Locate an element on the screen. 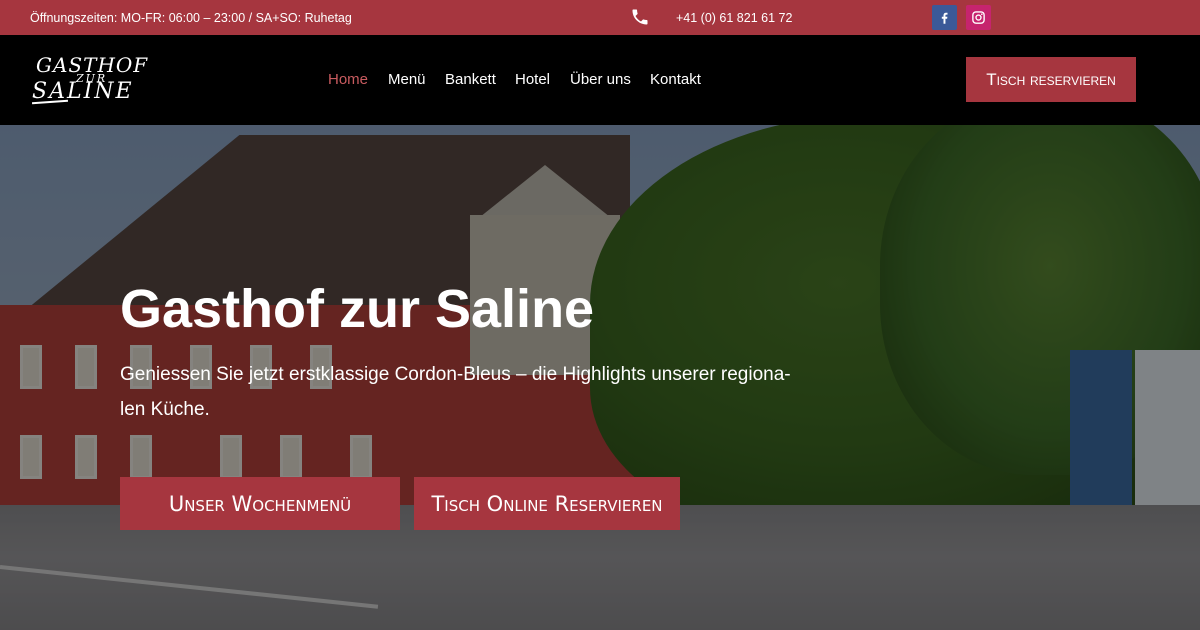 The width and height of the screenshot is (1200, 630). phone-icon is located at coordinates (640, 17).